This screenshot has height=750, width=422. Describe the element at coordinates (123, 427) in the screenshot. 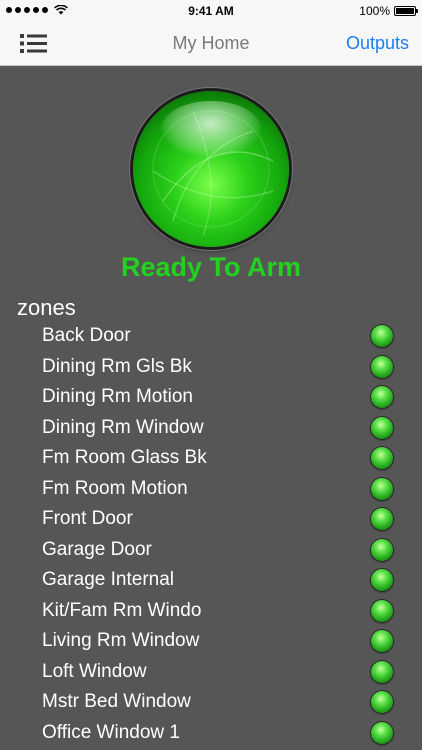

I see `zone-name: Dining Rm Window` at that location.